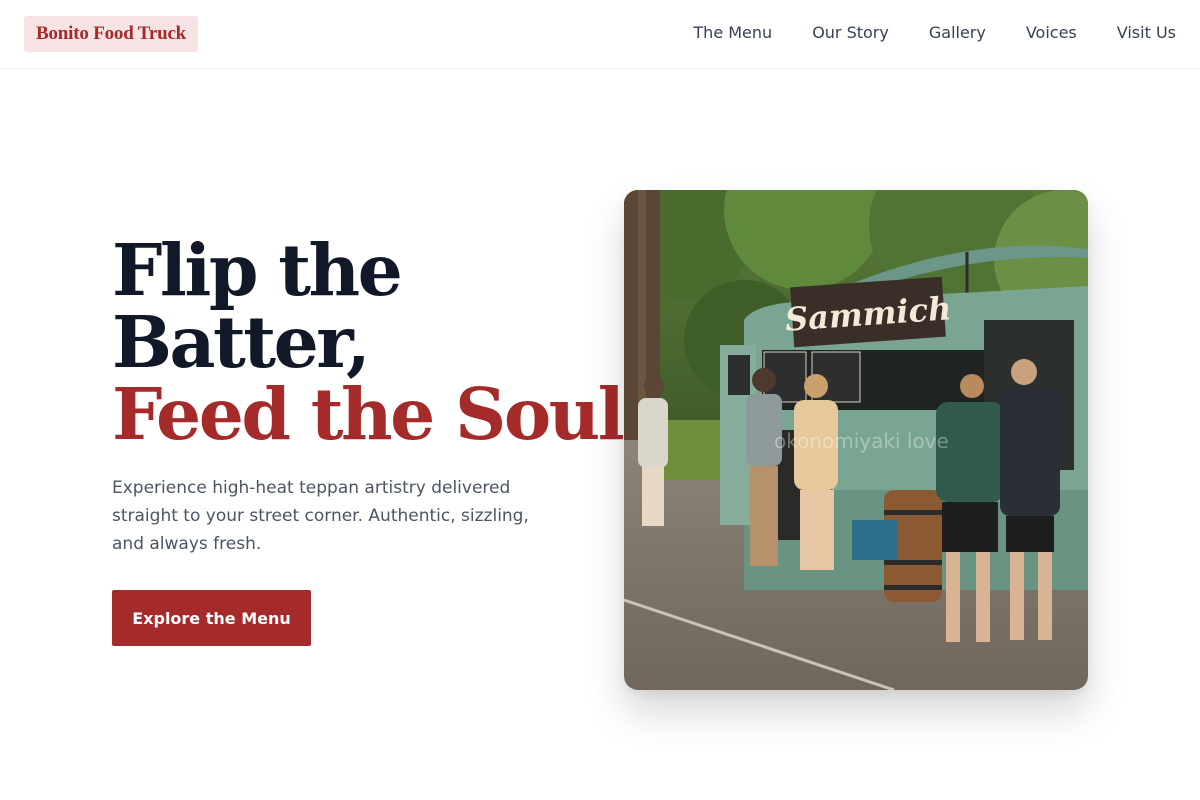 The height and width of the screenshot is (800, 1200). I want to click on hero-heading: Flip the Batter, Feed the Soul., so click(379, 342).